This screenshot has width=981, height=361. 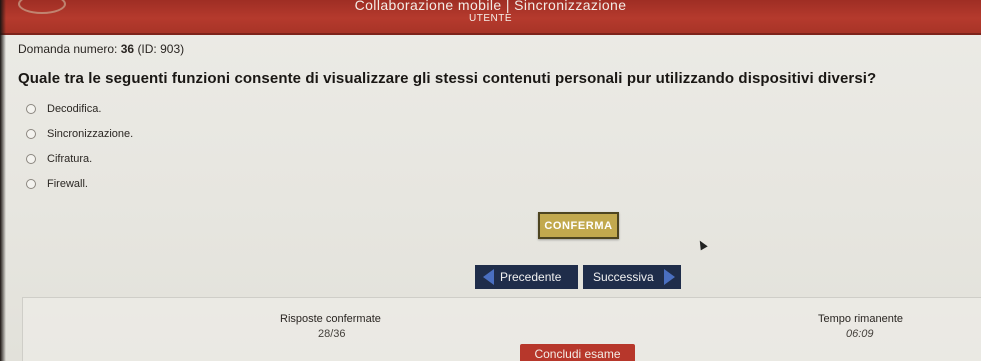 What do you see at coordinates (578, 225) in the screenshot?
I see `confirm-button: Conferma` at bounding box center [578, 225].